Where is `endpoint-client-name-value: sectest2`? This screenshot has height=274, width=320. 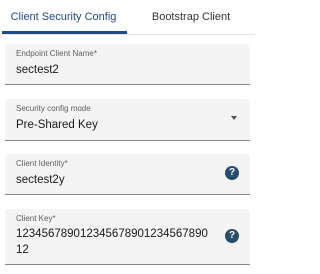 endpoint-client-name-value: sectest2 is located at coordinates (37, 70).